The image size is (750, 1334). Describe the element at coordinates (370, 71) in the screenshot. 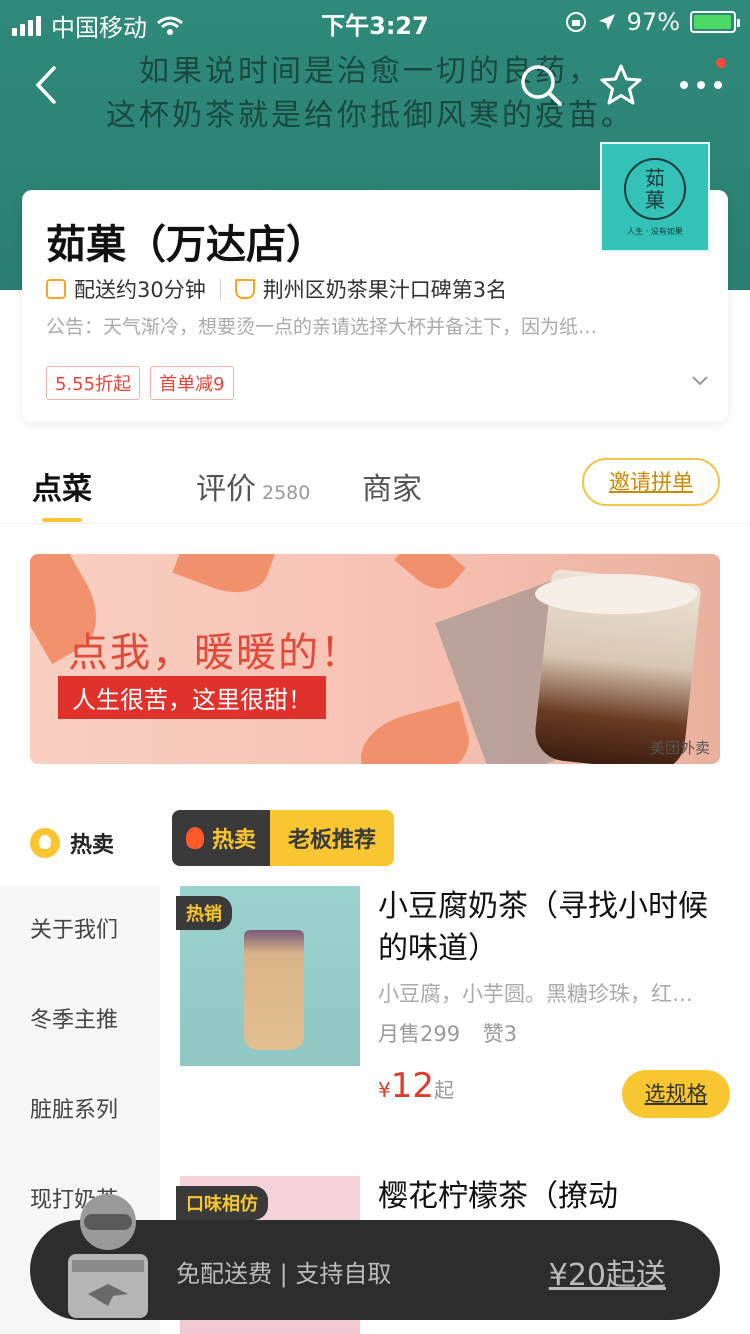

I see `slogan-line-1: 如果说时间是治愈一切的良药，` at that location.